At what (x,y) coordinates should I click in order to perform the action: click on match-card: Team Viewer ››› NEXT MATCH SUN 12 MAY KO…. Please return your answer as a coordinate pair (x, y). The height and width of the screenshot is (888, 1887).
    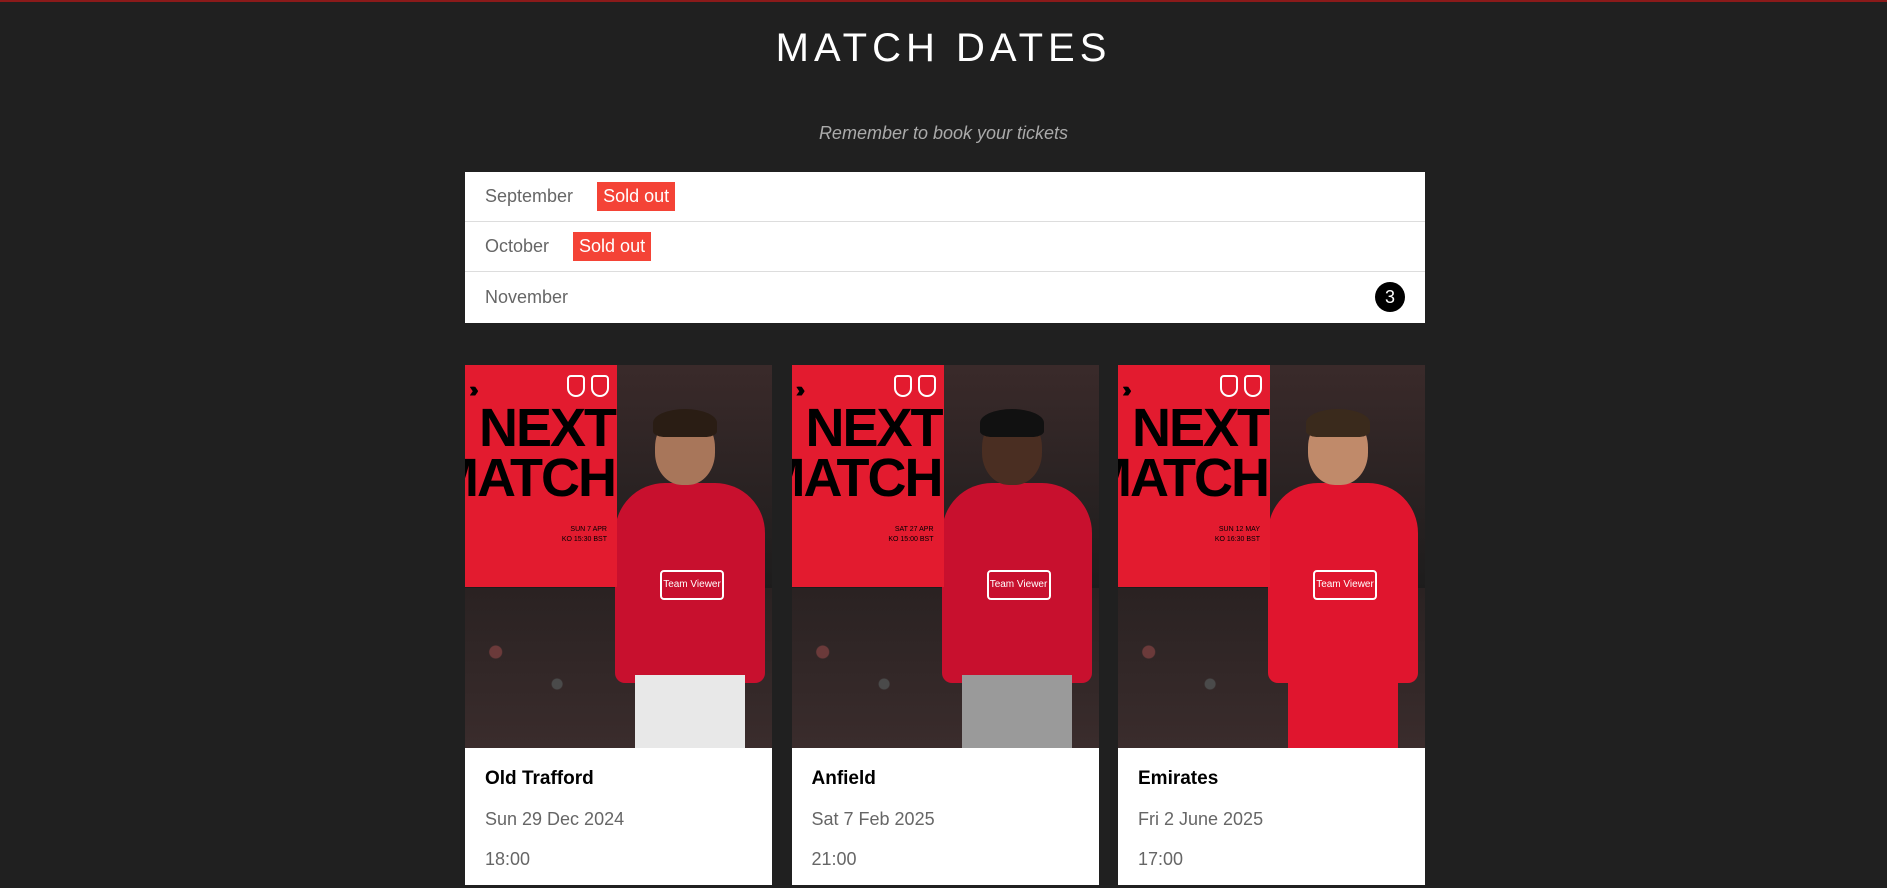
    Looking at the image, I should click on (1271, 625).